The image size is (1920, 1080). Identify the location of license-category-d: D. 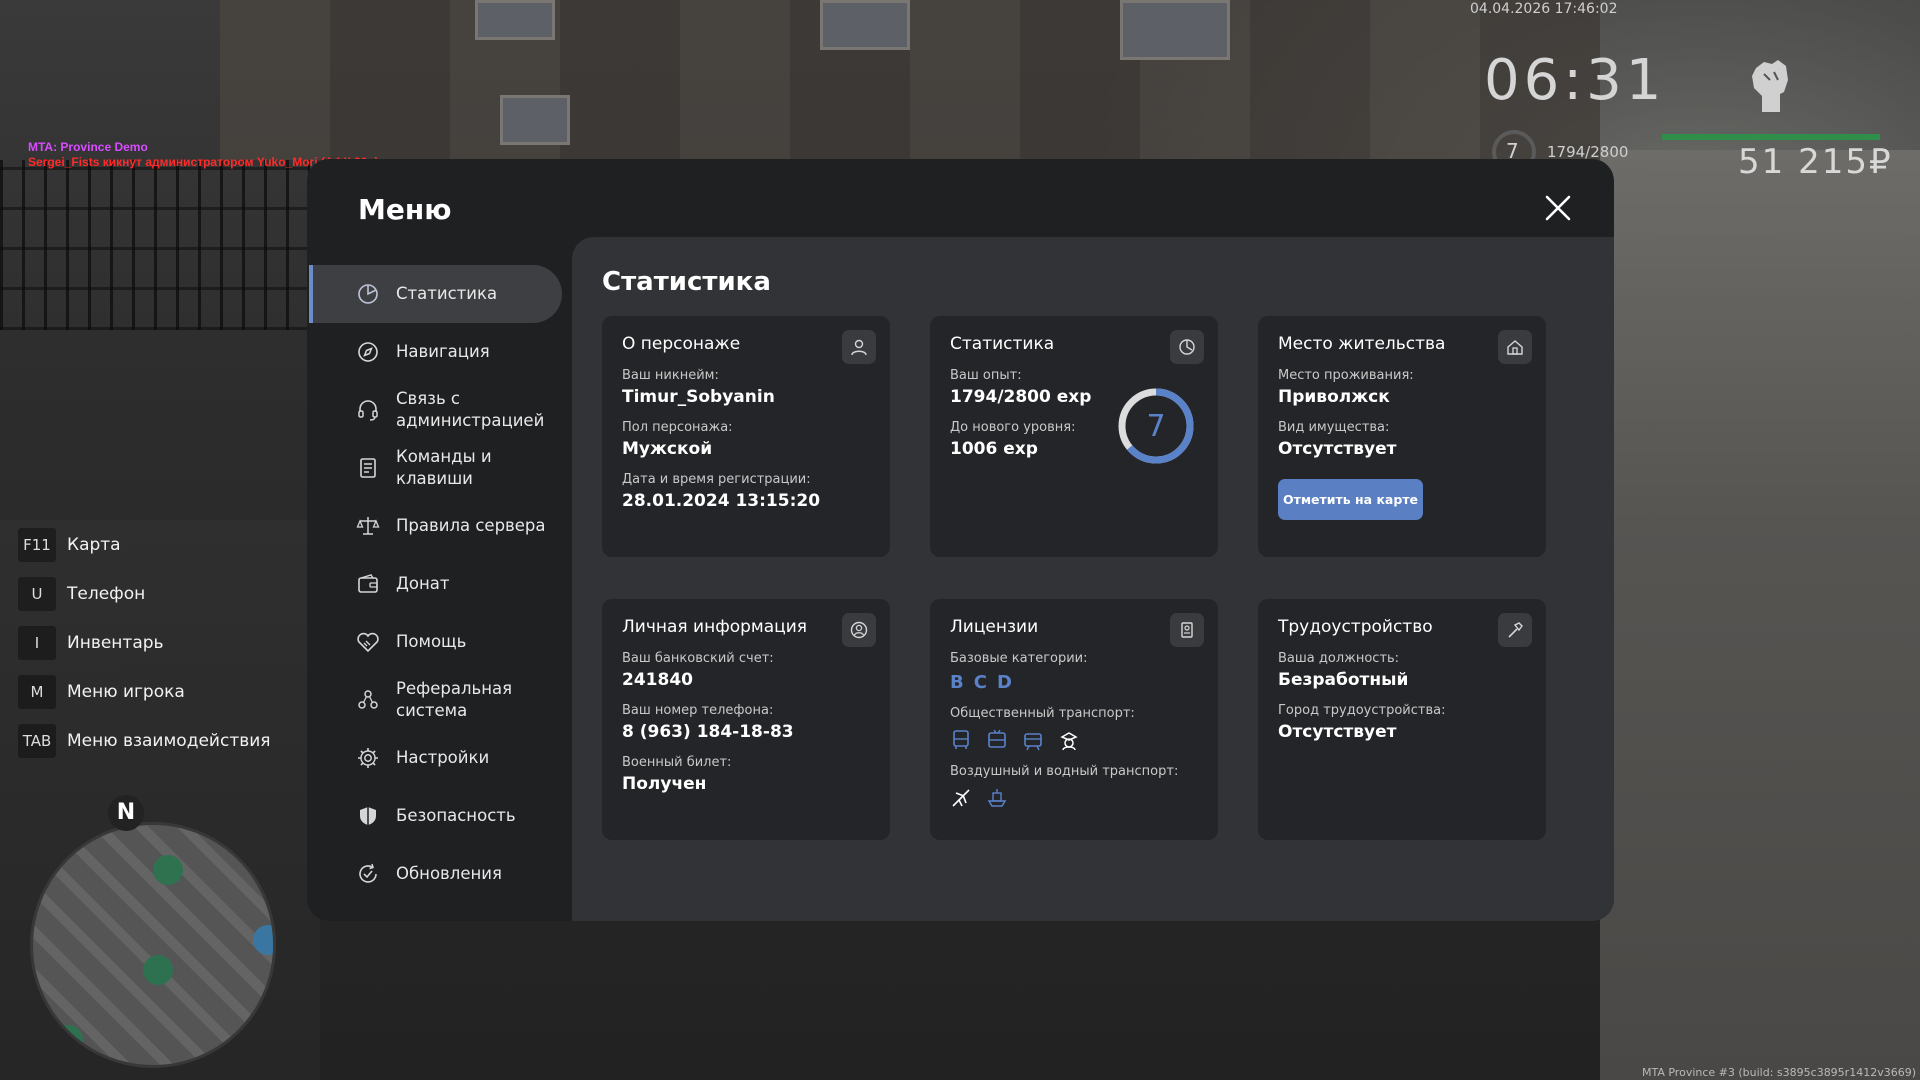
(1004, 682).